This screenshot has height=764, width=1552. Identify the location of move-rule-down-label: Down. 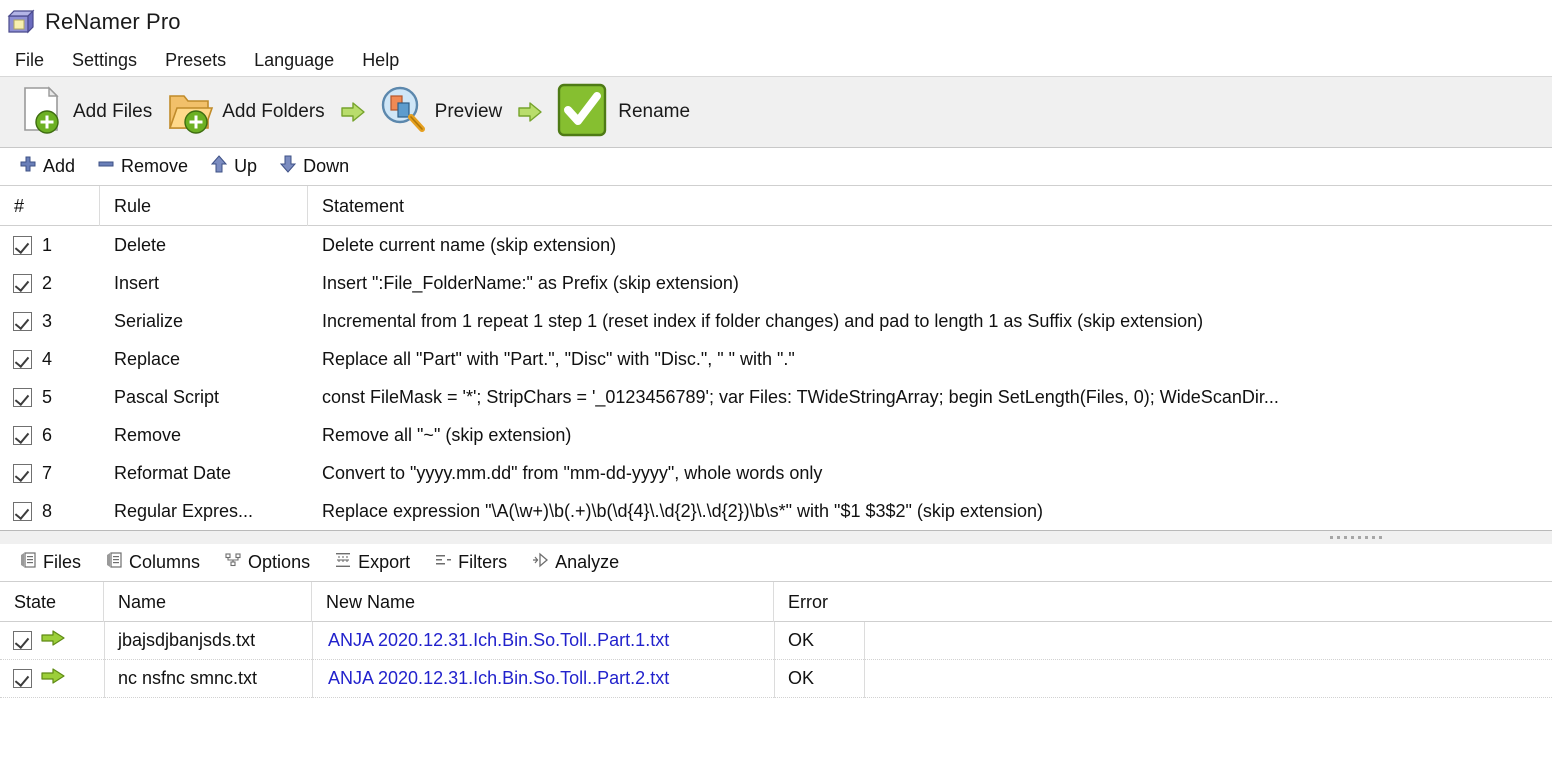
(326, 166).